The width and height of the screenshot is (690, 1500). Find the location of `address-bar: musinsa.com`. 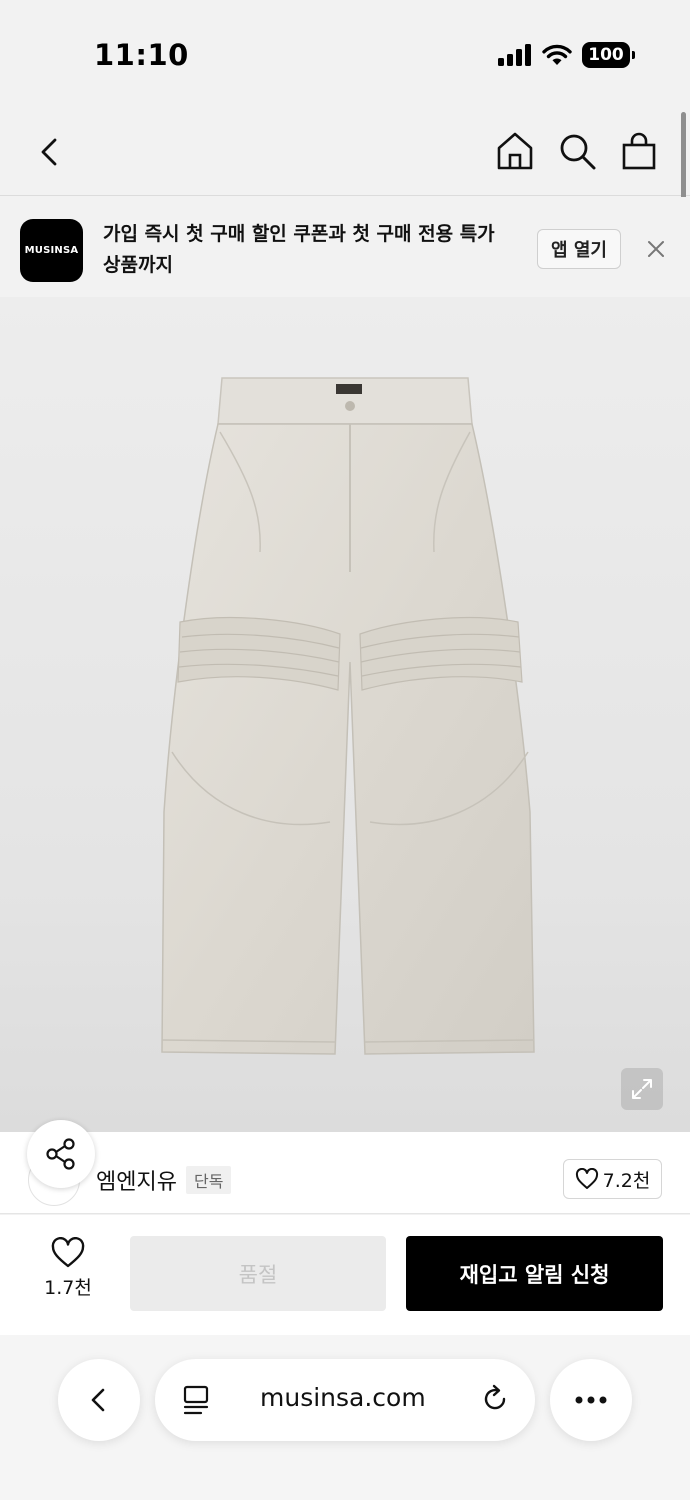

address-bar: musinsa.com is located at coordinates (345, 1400).